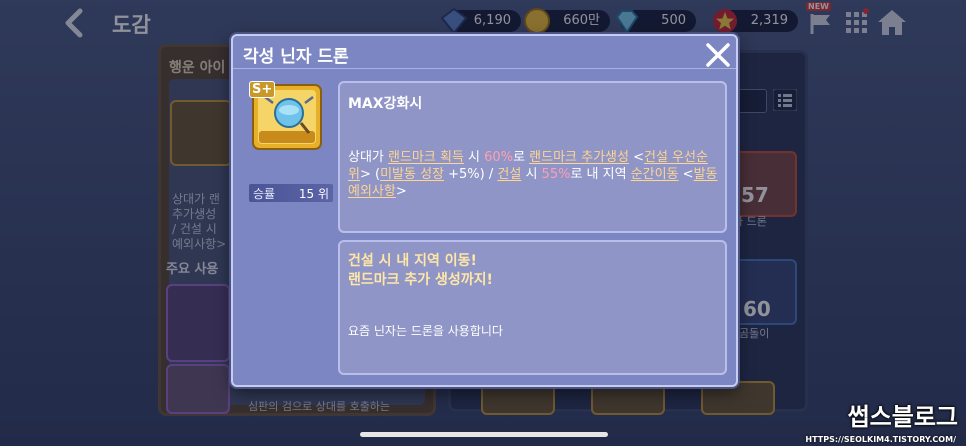 This screenshot has width=966, height=446. Describe the element at coordinates (655, 174) in the screenshot. I see `keyword-link: 순간이동` at that location.